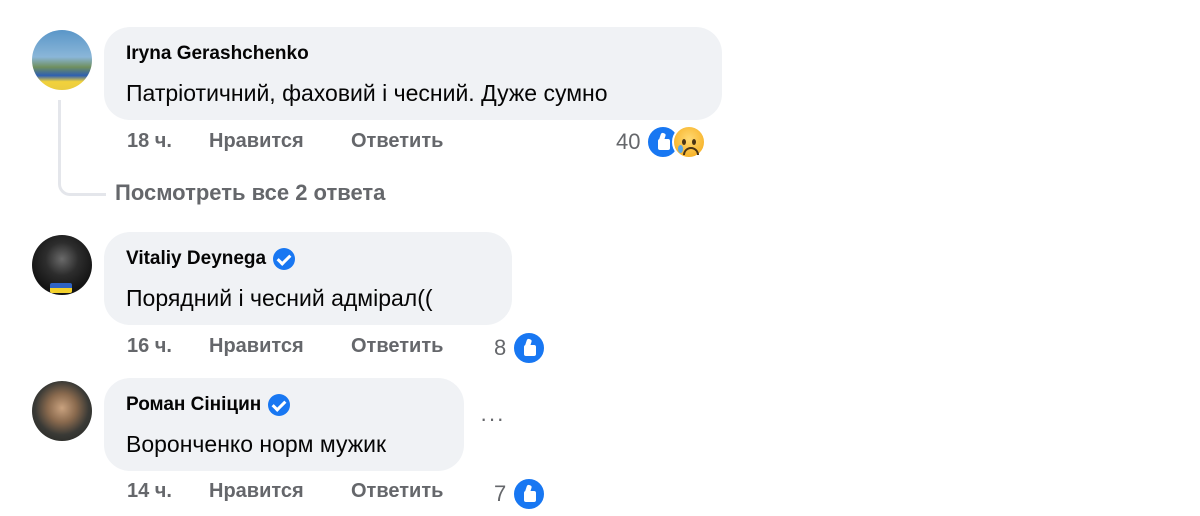 Image resolution: width=1200 pixels, height=516 pixels. I want to click on reaction-summary: 7, so click(520, 494).